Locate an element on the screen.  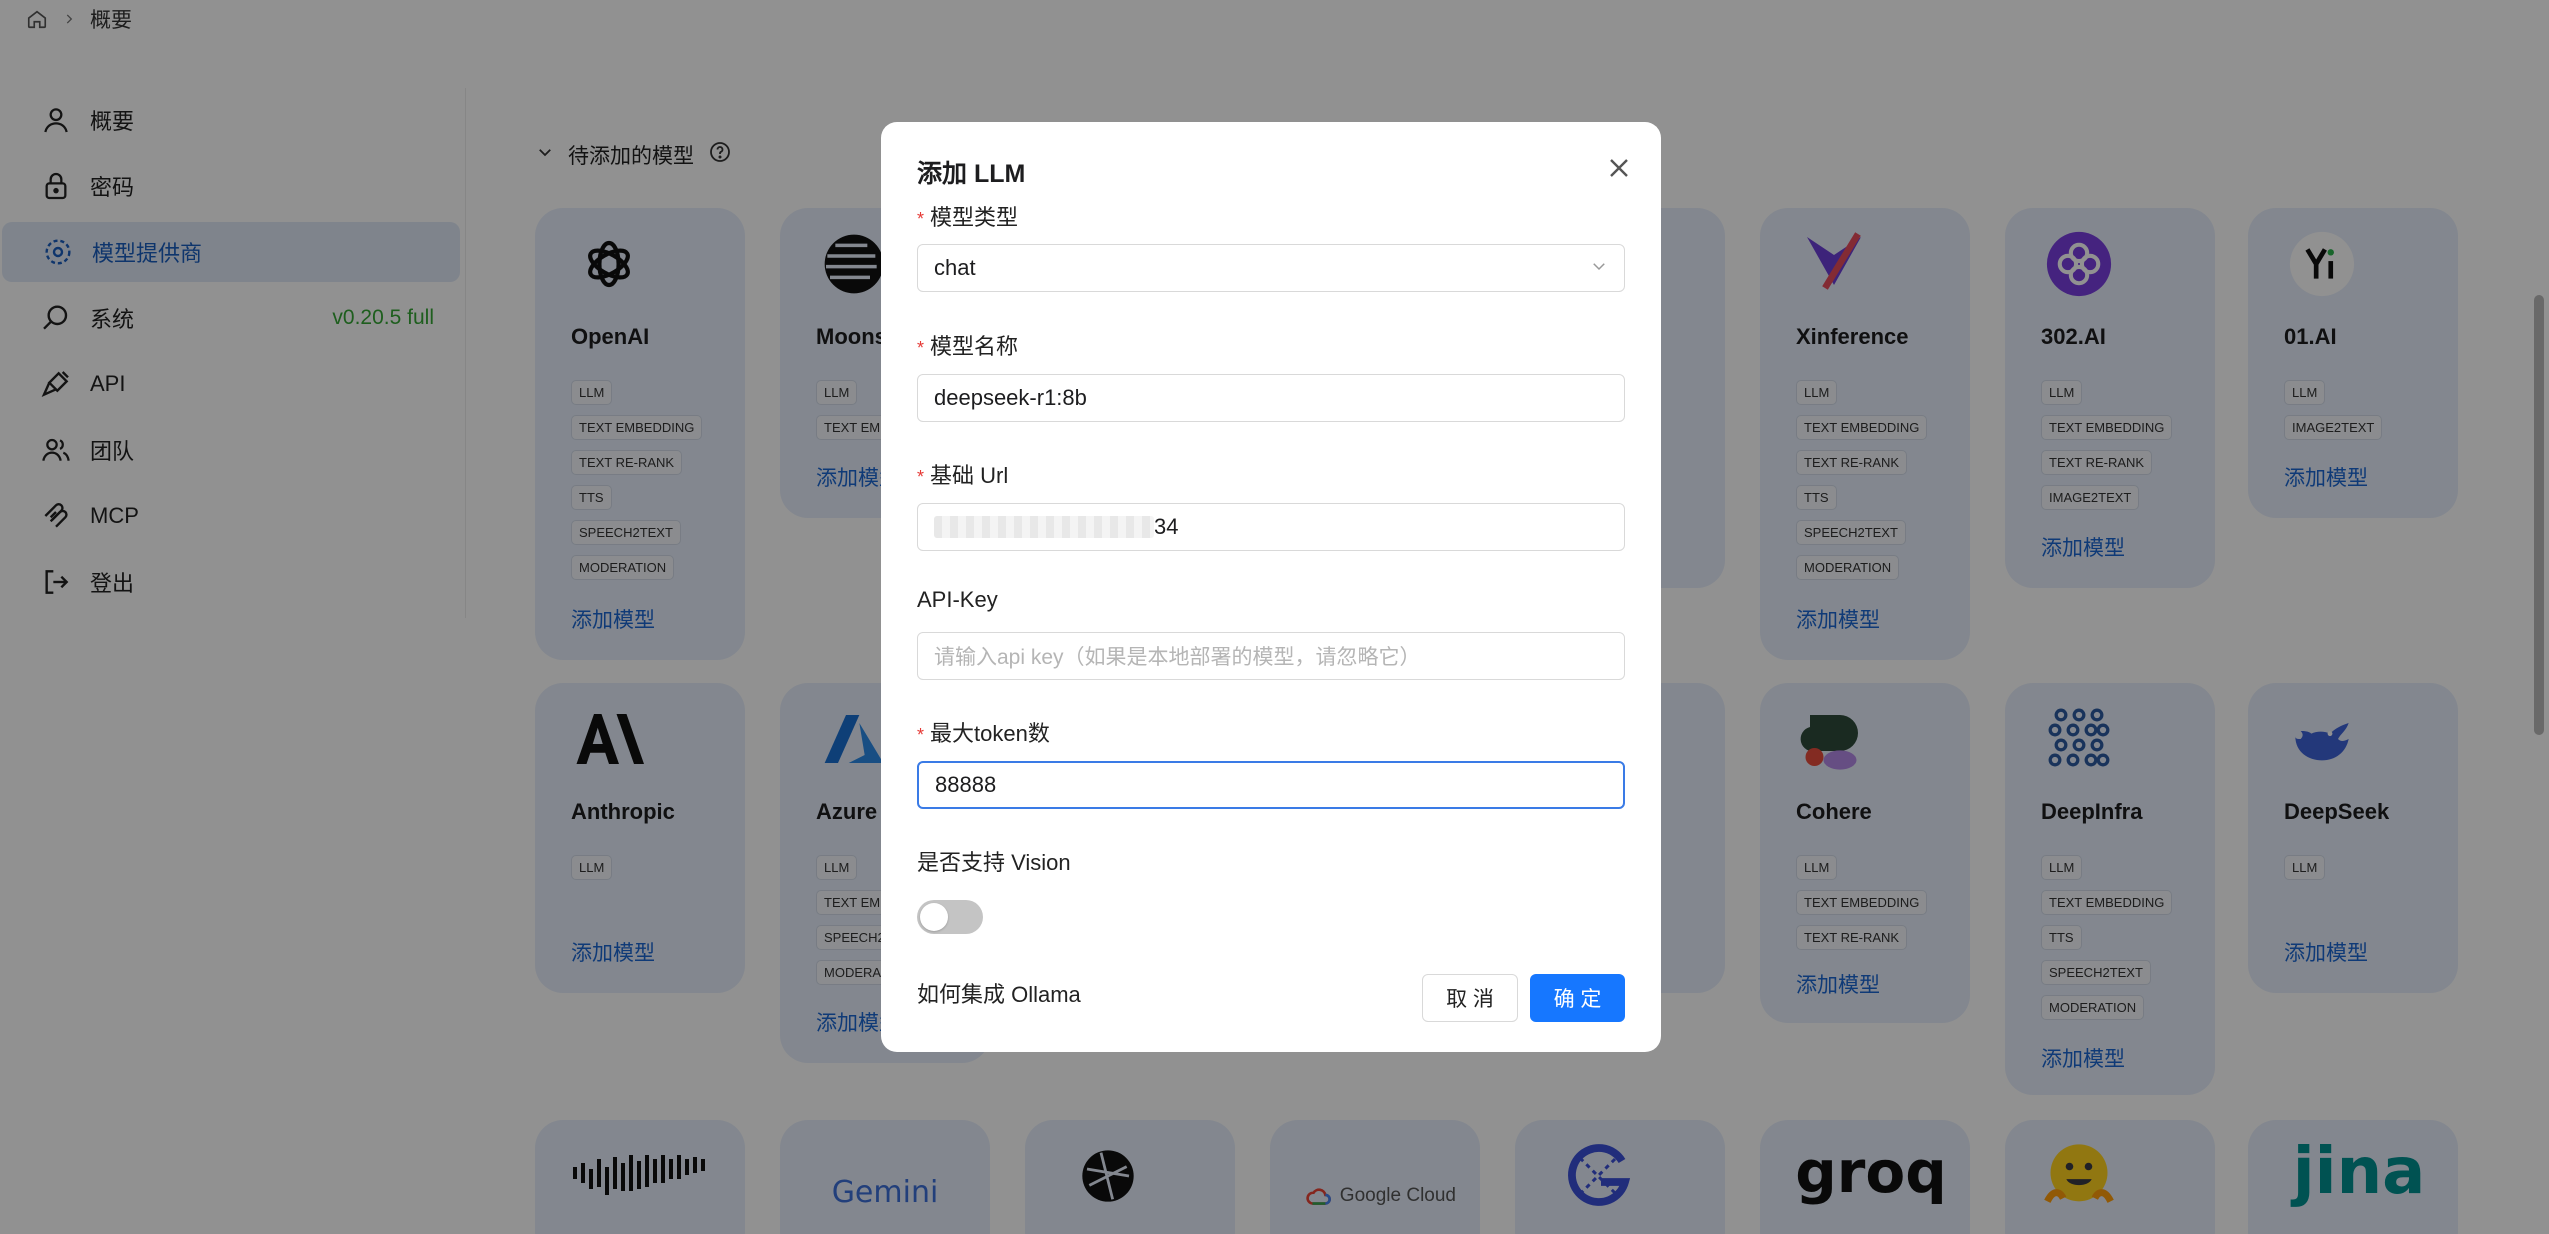
base-url-suffix: 34 is located at coordinates (1166, 526).